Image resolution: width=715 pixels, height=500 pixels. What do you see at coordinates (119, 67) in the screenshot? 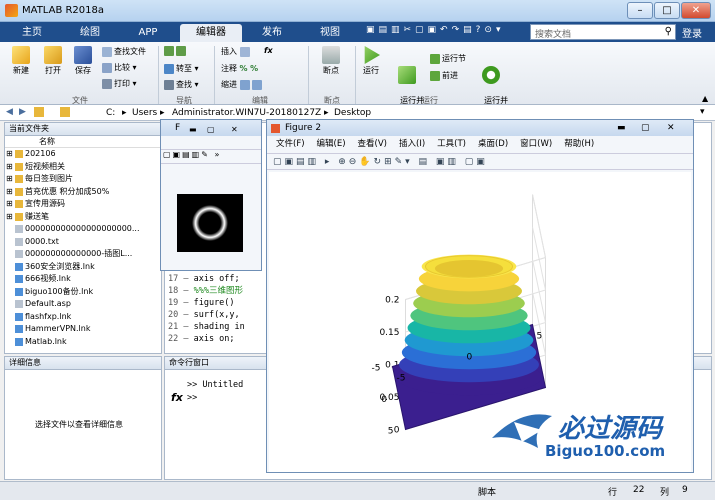
I see `compare-button: 比较 ▾` at bounding box center [119, 67].